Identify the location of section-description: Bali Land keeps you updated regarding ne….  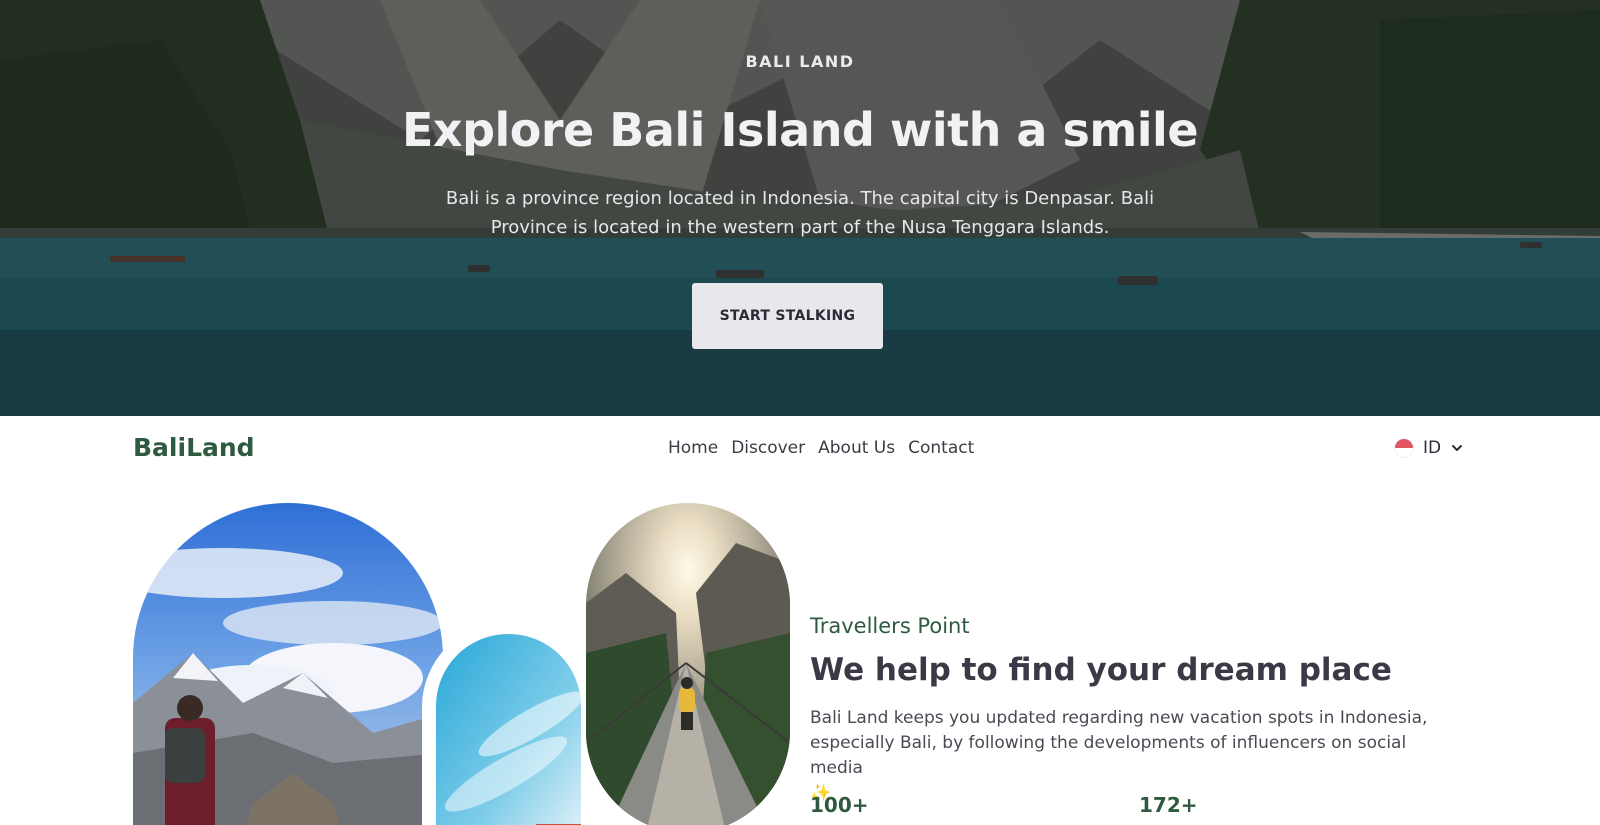
(1135, 756).